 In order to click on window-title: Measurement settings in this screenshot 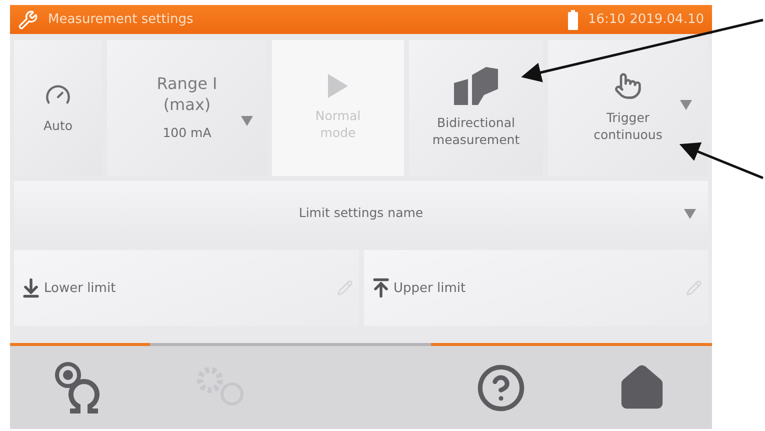, I will do `click(121, 19)`.